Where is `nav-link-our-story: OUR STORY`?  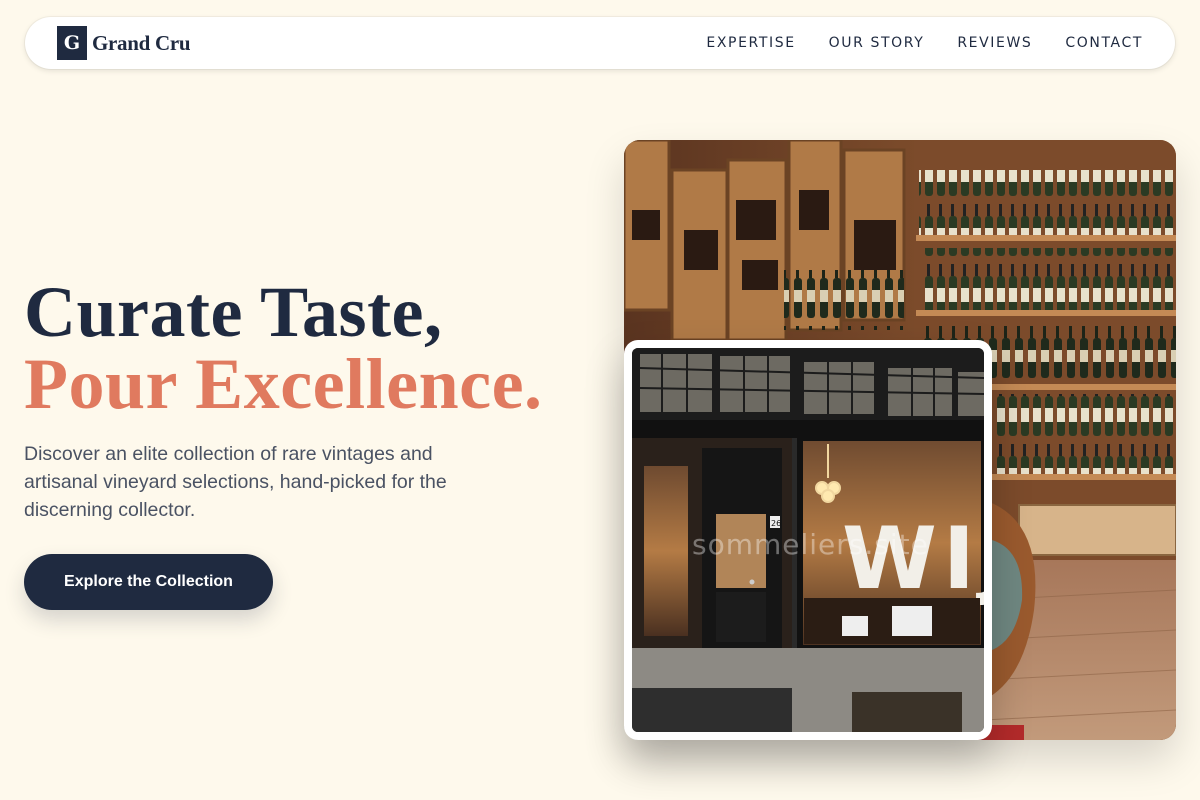 nav-link-our-story: OUR STORY is located at coordinates (877, 43).